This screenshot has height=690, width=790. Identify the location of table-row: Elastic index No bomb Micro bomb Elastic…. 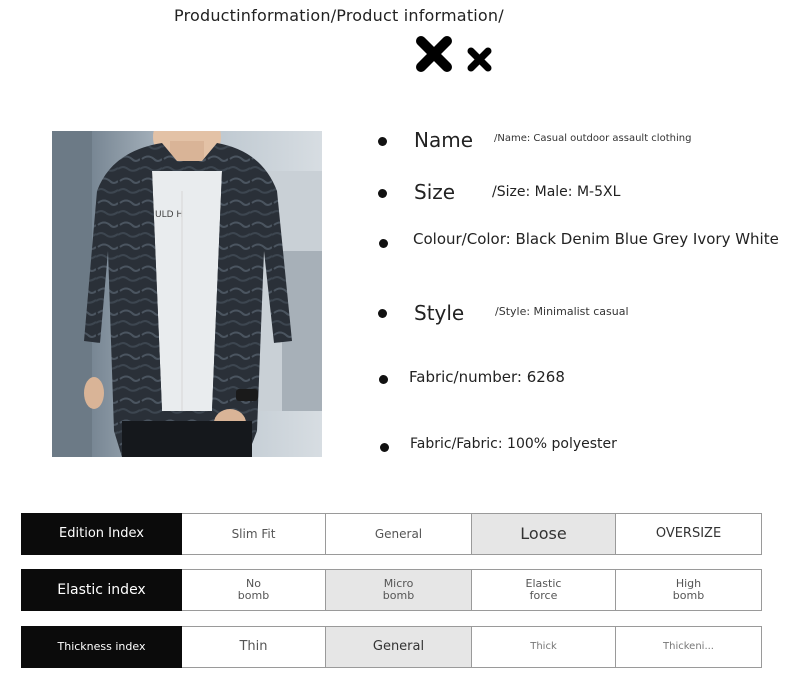
(391, 590).